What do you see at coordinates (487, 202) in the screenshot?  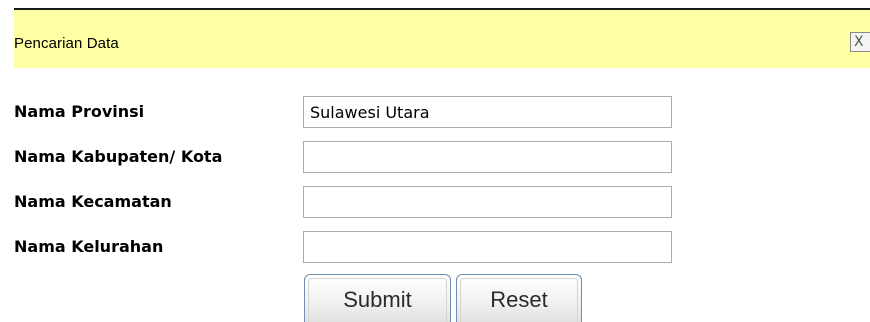 I see `kecamatan-input` at bounding box center [487, 202].